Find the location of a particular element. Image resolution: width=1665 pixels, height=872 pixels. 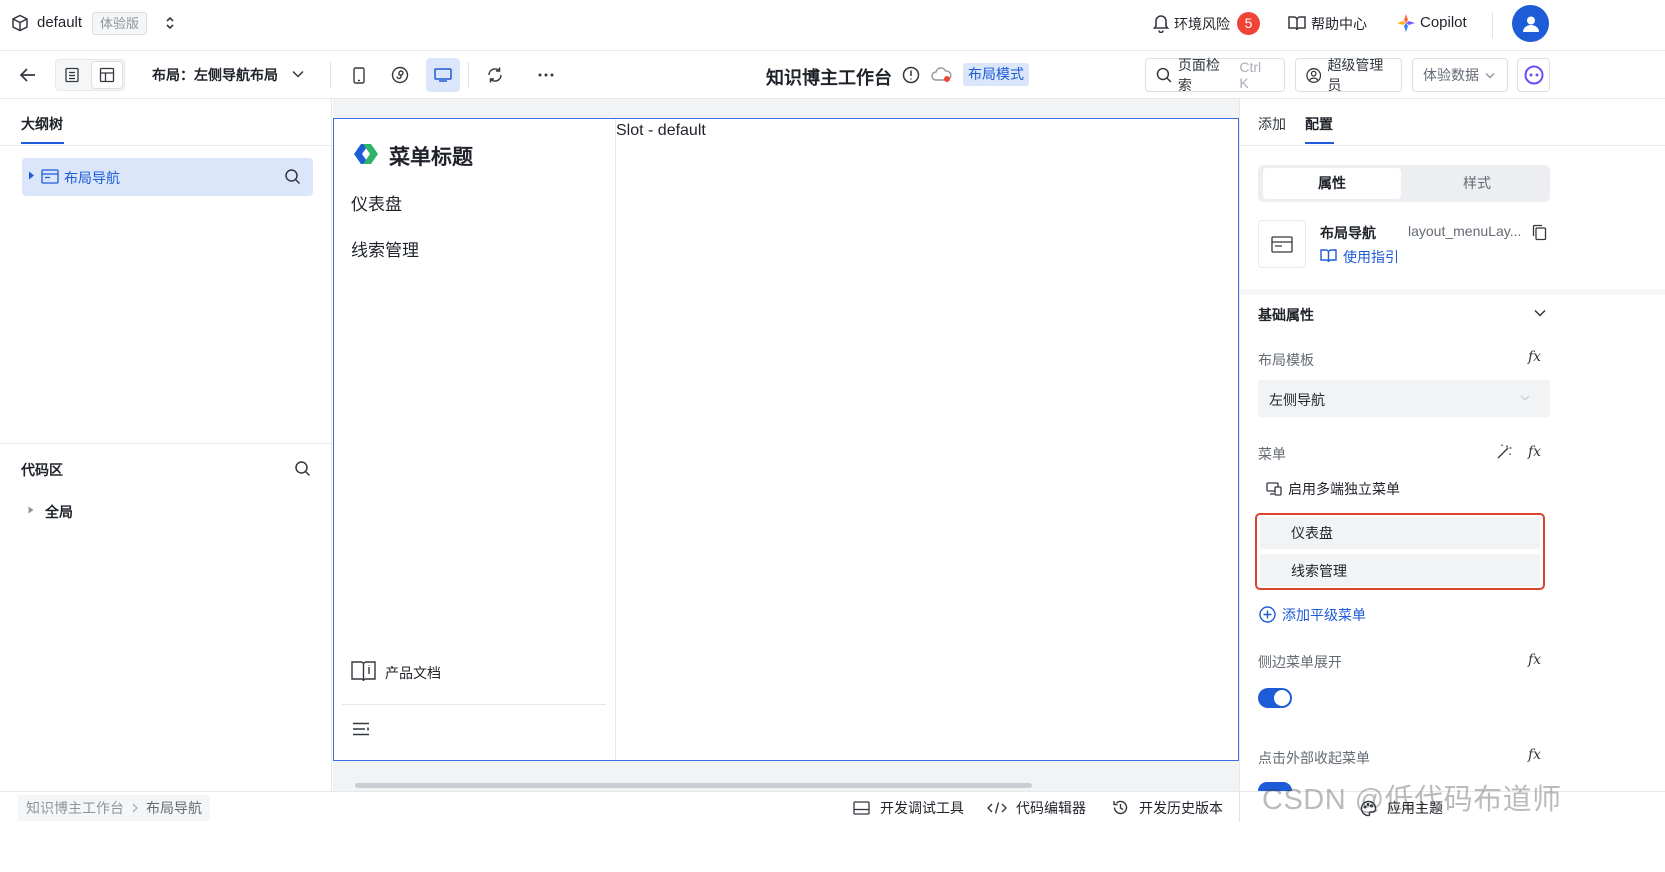

risk-label: 环境风险 is located at coordinates (1202, 24).